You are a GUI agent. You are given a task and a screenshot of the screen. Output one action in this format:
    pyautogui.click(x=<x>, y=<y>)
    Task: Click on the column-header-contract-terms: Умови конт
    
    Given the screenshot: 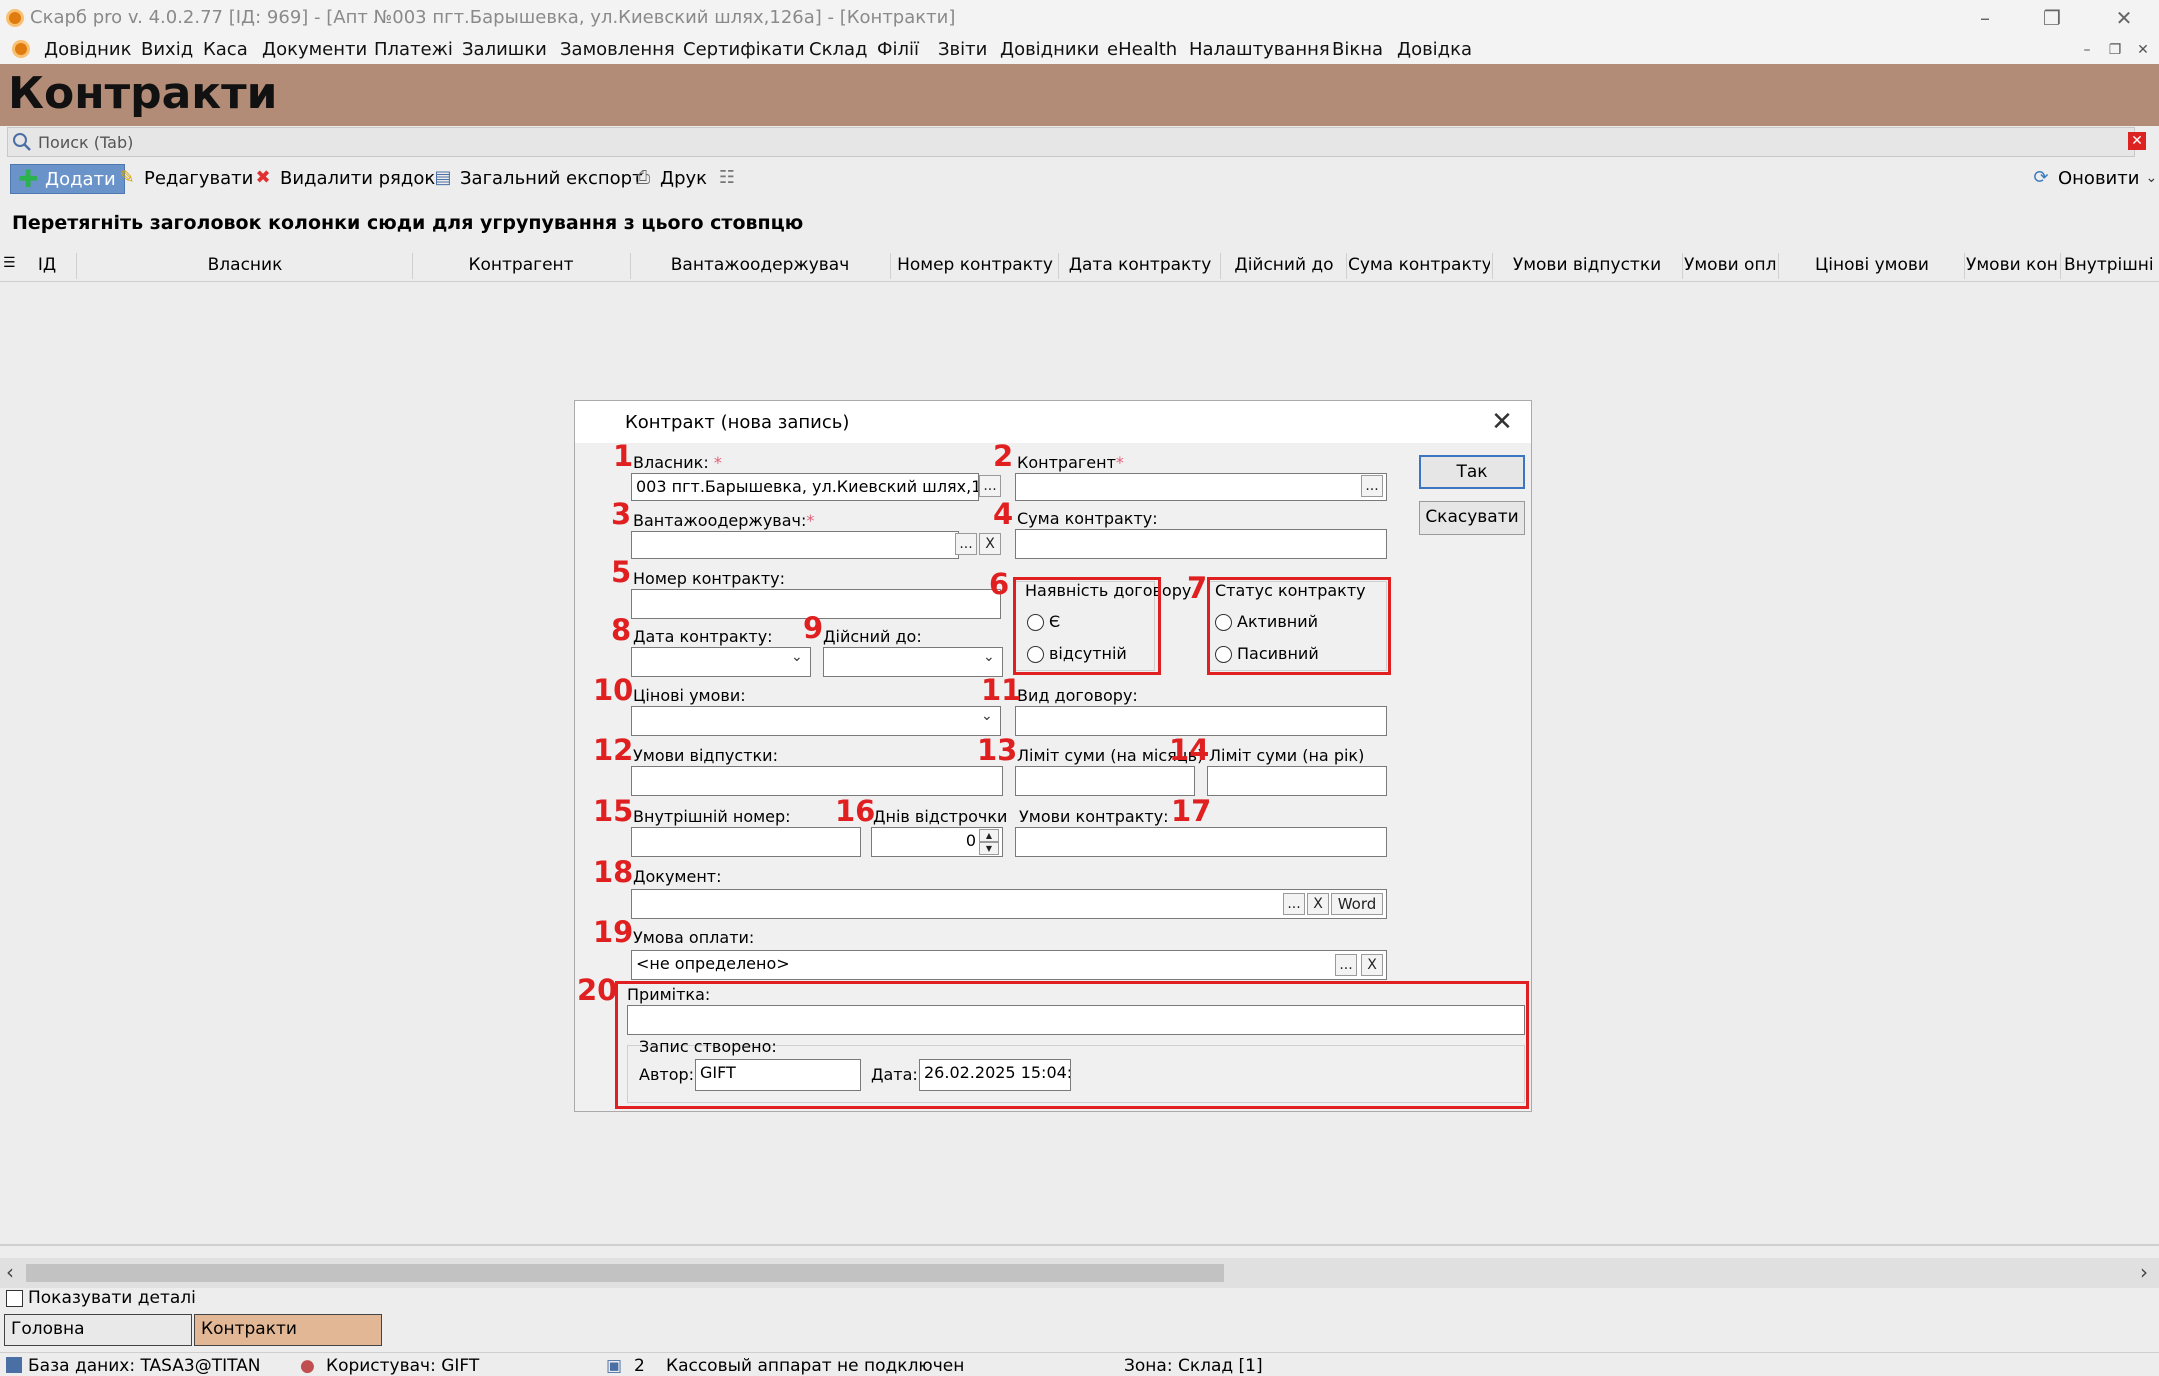 What is the action you would take?
    pyautogui.click(x=2012, y=265)
    